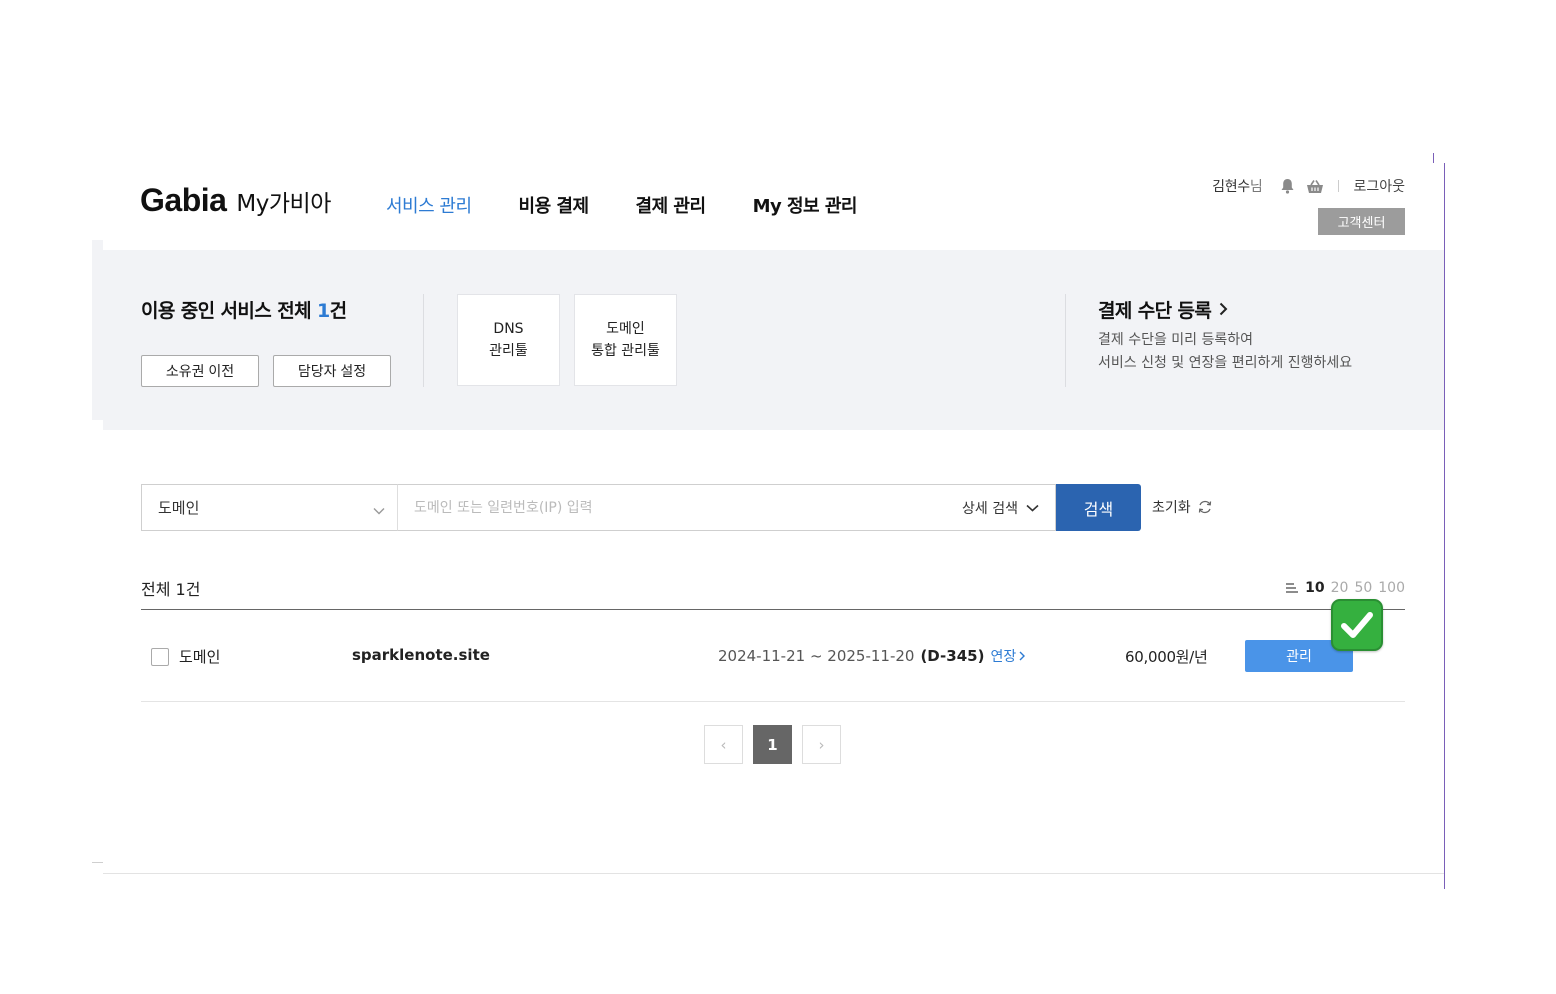 The height and width of the screenshot is (994, 1556). What do you see at coordinates (1357, 625) in the screenshot?
I see `check-mark-icon` at bounding box center [1357, 625].